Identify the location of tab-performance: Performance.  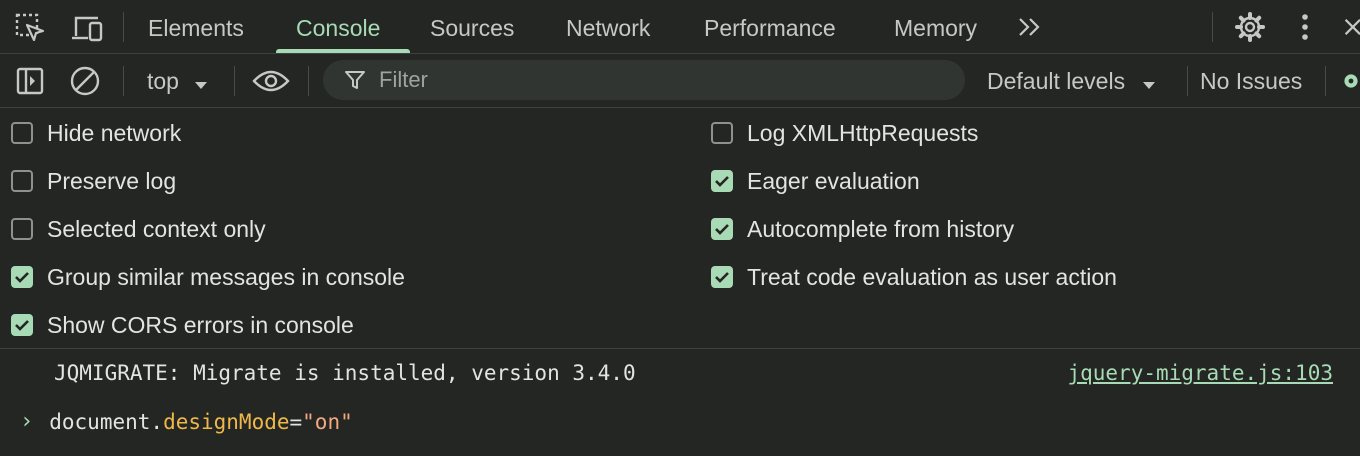
(770, 26).